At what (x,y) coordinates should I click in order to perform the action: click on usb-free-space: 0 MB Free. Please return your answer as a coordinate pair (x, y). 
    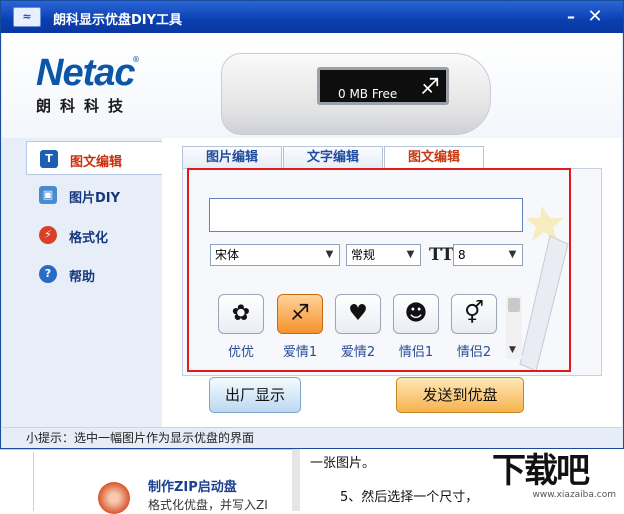
    Looking at the image, I should click on (368, 94).